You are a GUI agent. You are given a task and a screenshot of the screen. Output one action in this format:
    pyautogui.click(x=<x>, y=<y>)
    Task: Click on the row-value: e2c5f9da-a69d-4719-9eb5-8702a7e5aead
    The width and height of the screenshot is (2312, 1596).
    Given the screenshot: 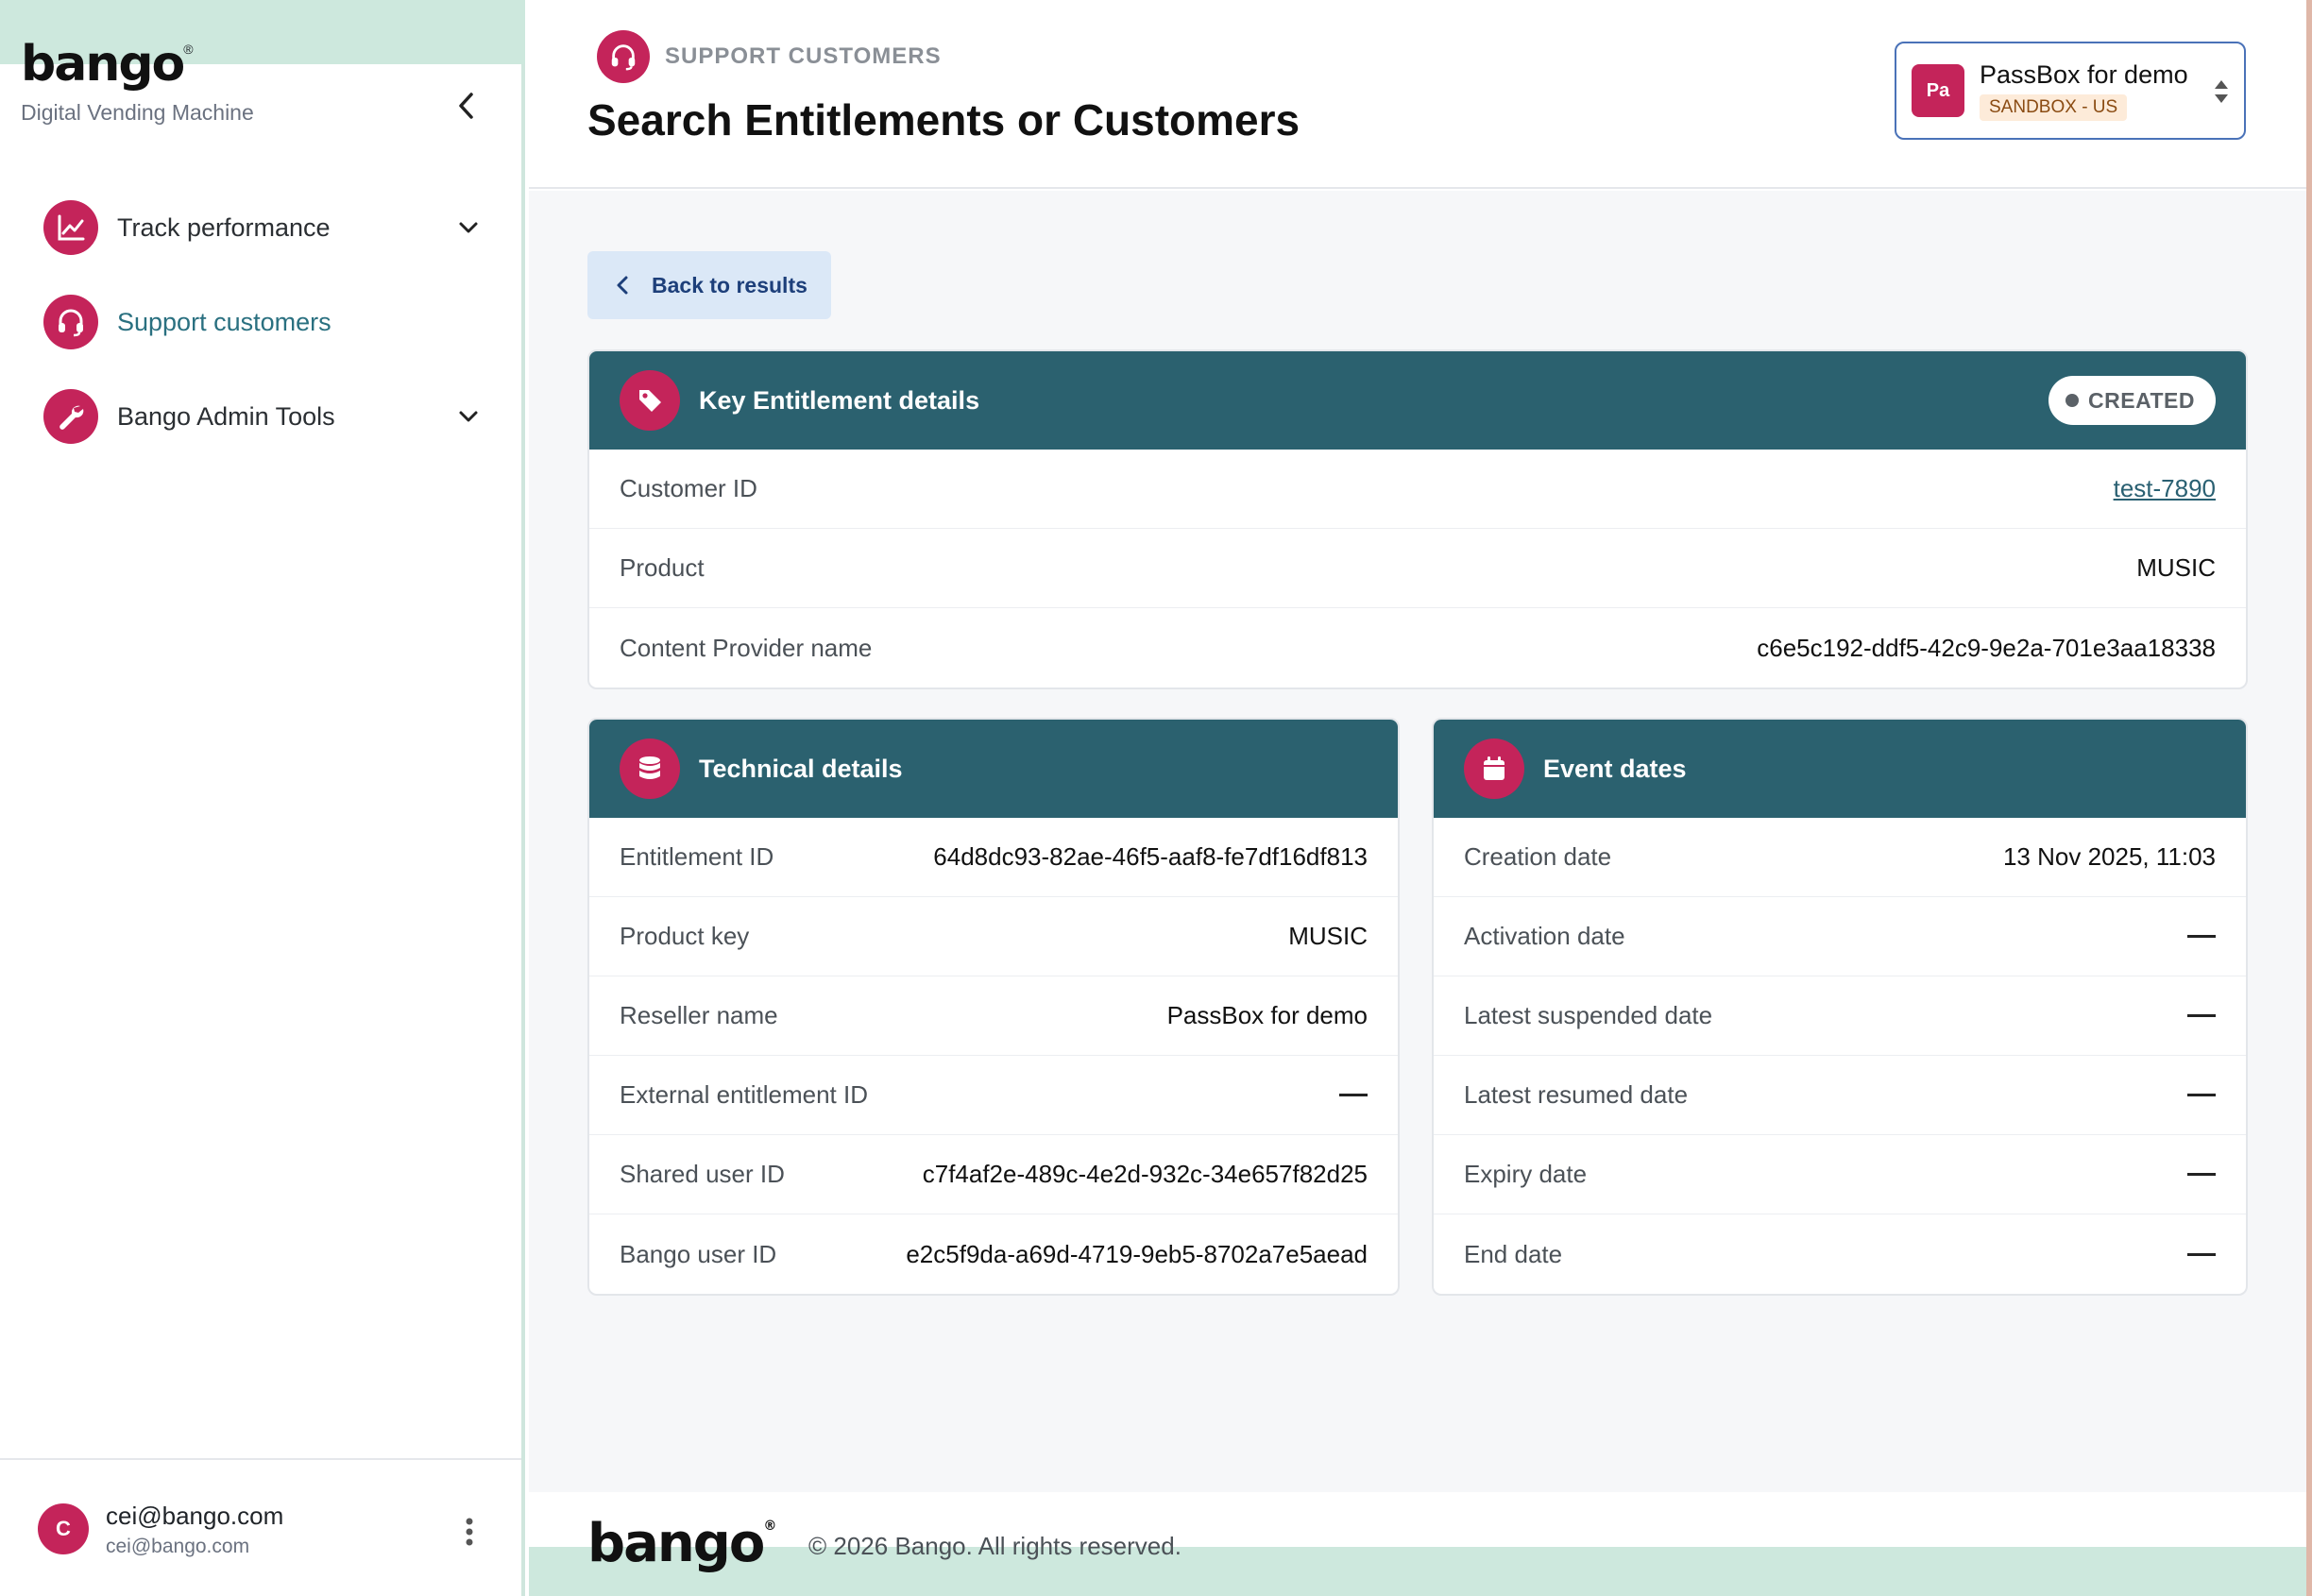 What is the action you would take?
    pyautogui.click(x=1137, y=1253)
    